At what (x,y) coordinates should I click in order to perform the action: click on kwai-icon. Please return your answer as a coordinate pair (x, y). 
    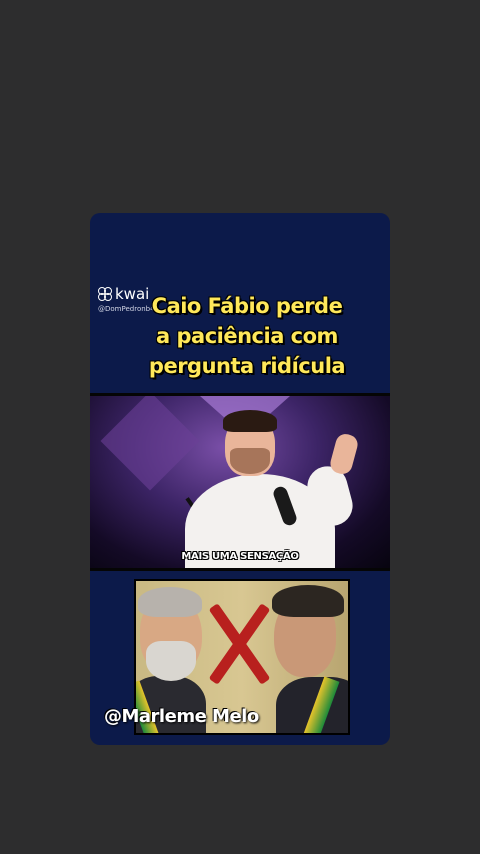
    Looking at the image, I should click on (105, 294).